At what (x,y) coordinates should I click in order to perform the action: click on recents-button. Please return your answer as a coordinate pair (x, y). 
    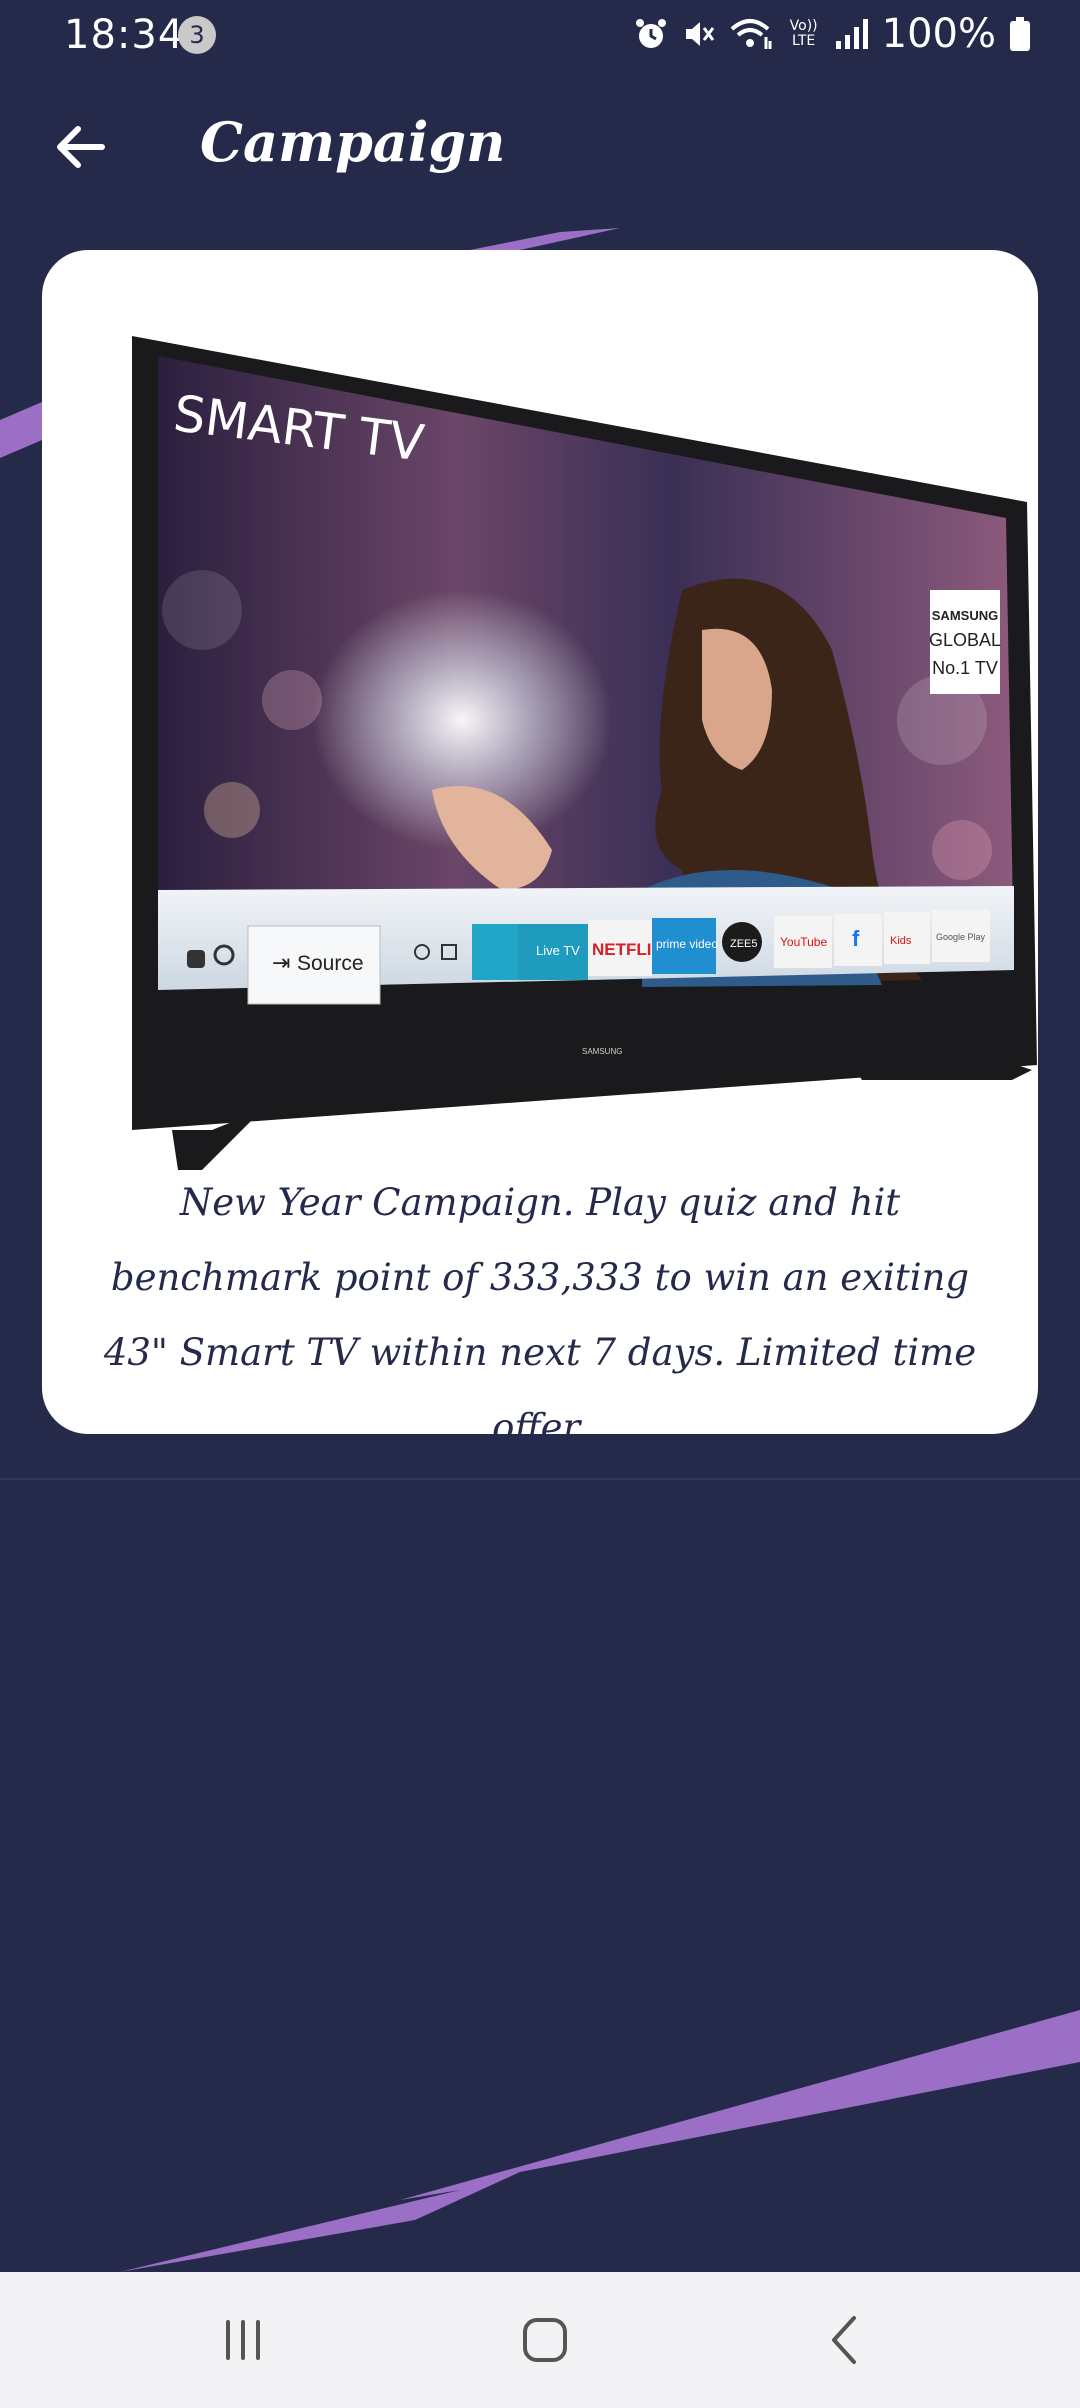
    Looking at the image, I should click on (243, 2340).